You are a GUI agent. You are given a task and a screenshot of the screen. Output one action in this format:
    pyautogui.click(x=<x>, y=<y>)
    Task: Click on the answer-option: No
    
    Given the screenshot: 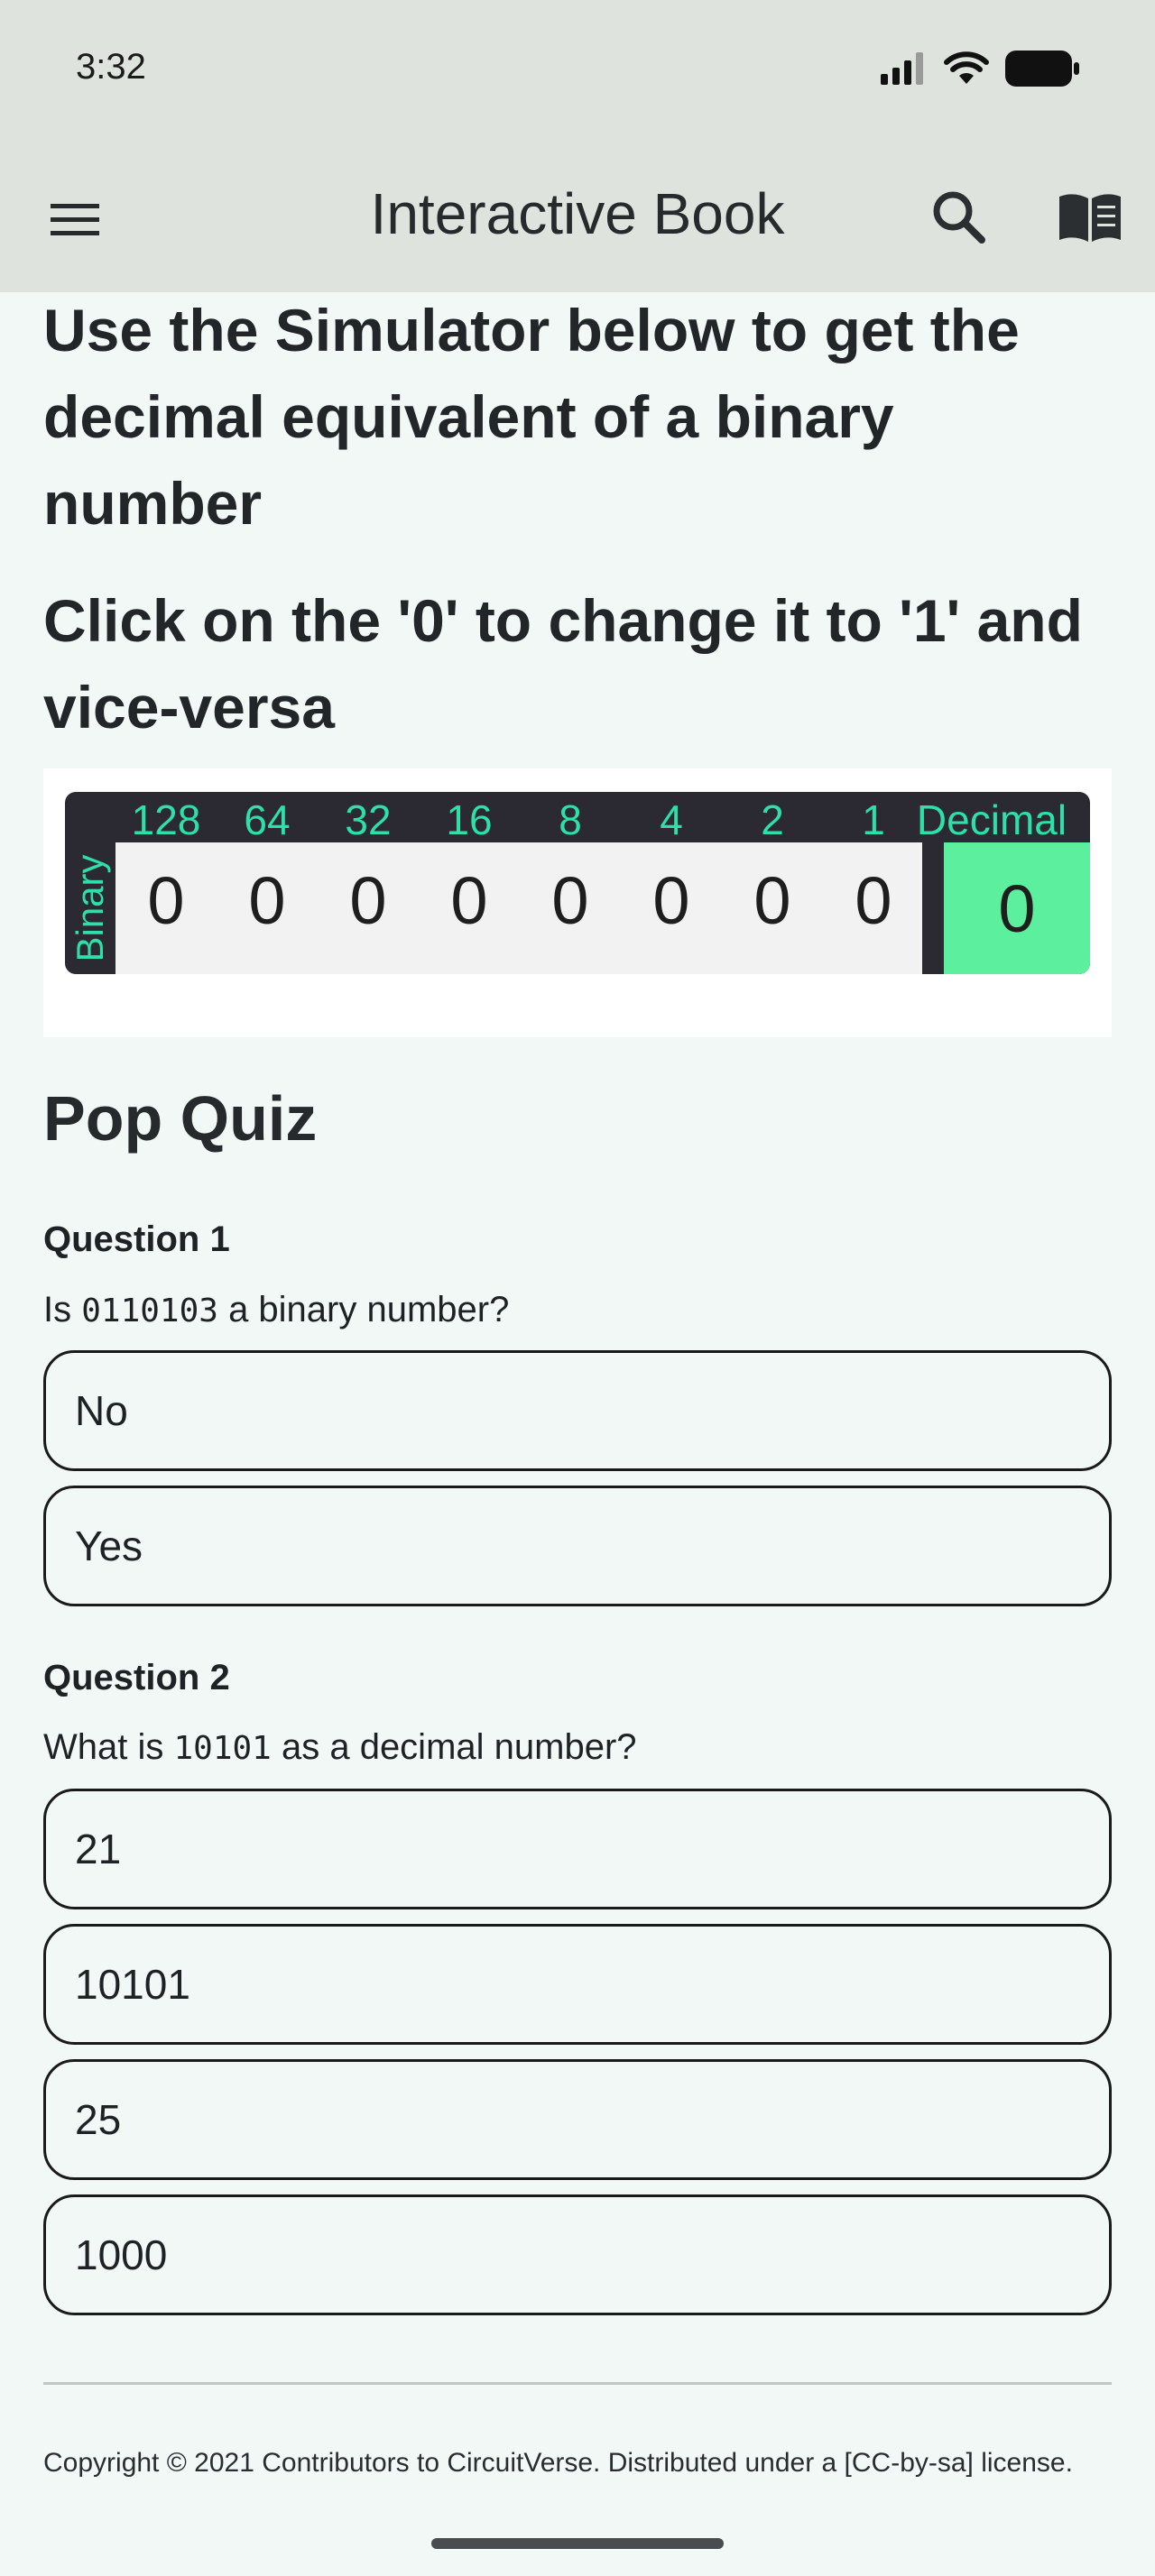 What is the action you would take?
    pyautogui.click(x=577, y=1411)
    